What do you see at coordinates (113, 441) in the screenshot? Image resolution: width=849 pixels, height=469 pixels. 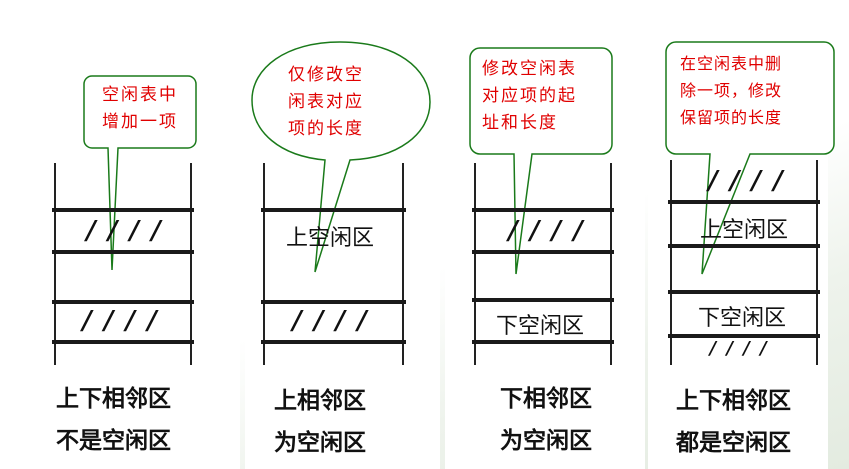 I see `caption-line: 不是空闲区` at bounding box center [113, 441].